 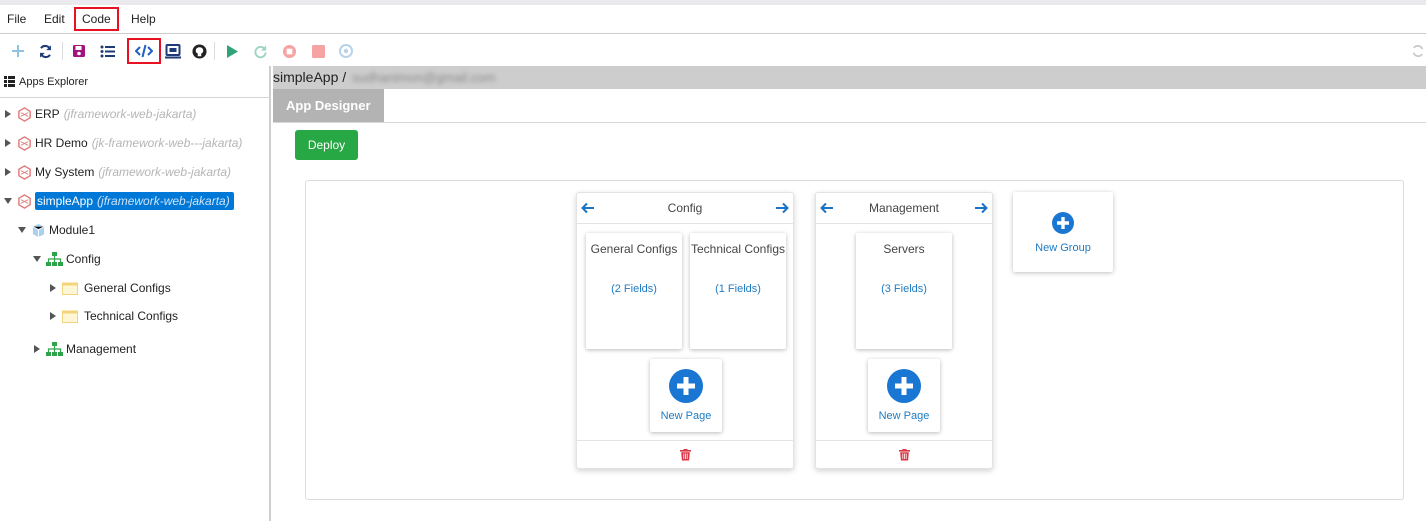 I want to click on refresh-icon, so click(x=45, y=51).